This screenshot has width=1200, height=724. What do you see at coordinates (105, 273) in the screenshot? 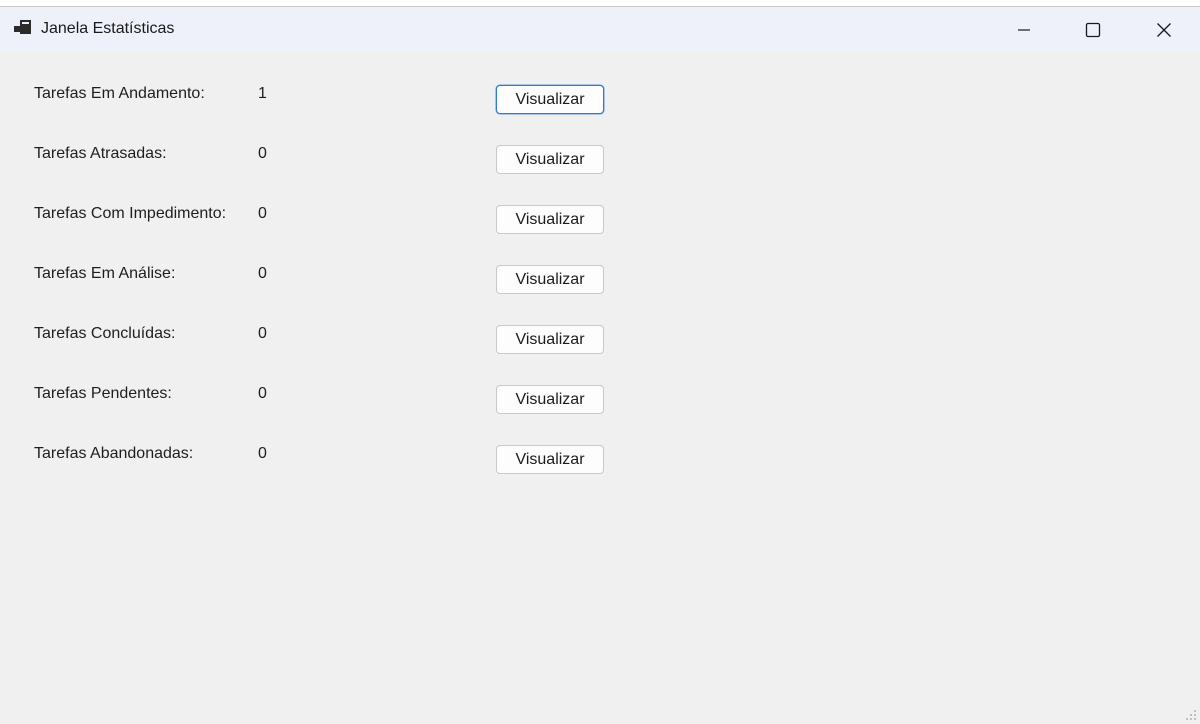
I see `label-em-analise: Tarefas Em Análise:` at bounding box center [105, 273].